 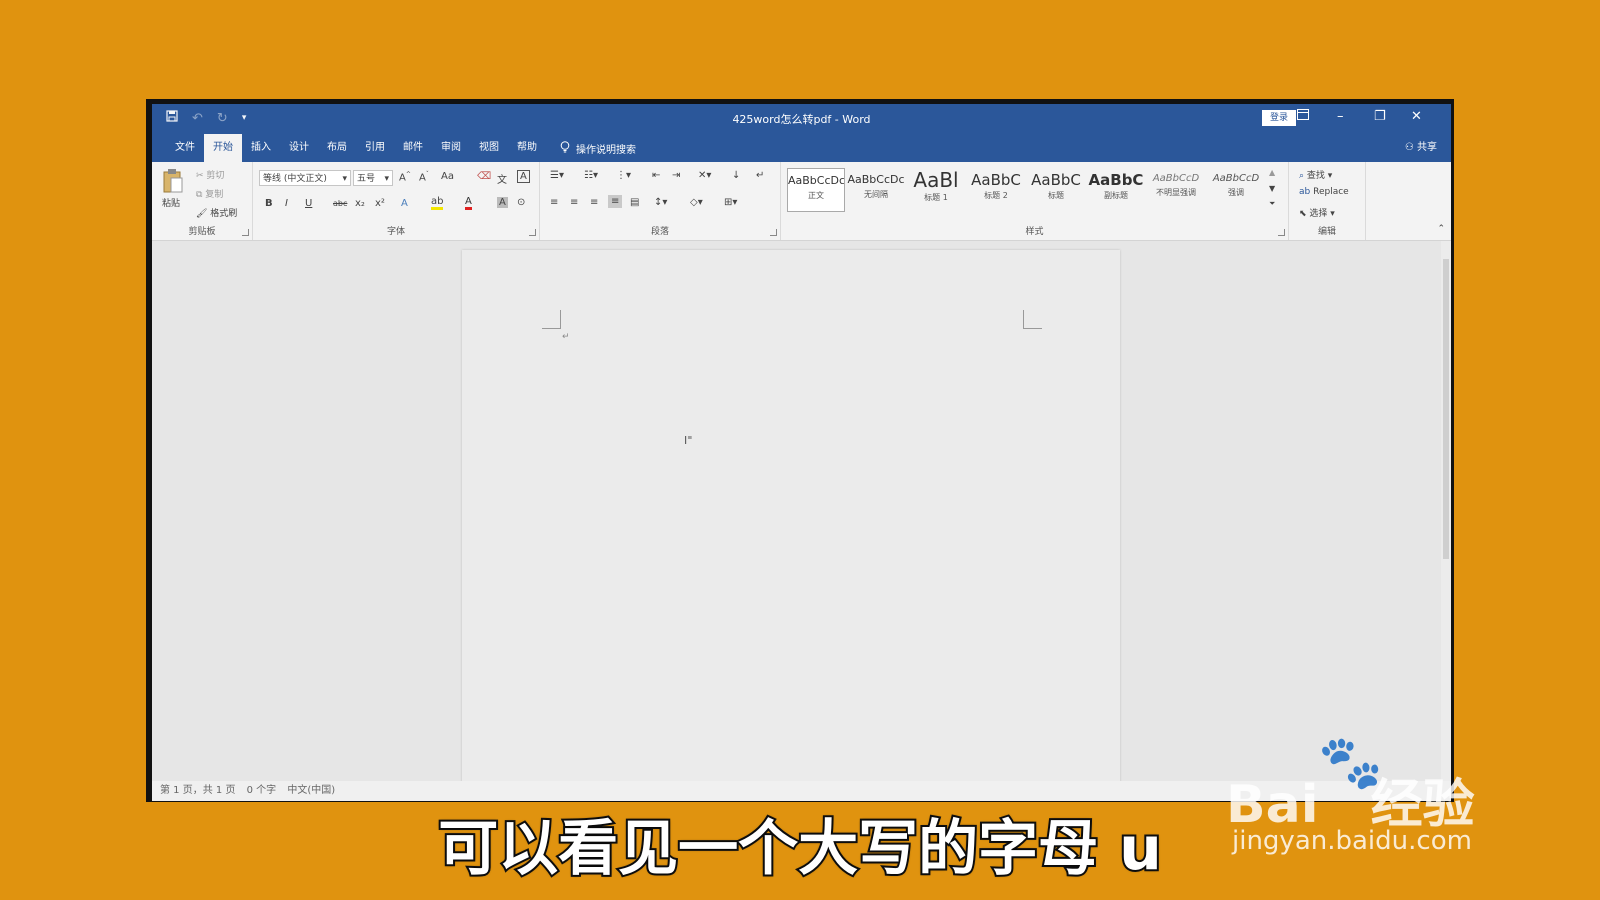 I want to click on margin-corner-top-right, so click(x=1032, y=319).